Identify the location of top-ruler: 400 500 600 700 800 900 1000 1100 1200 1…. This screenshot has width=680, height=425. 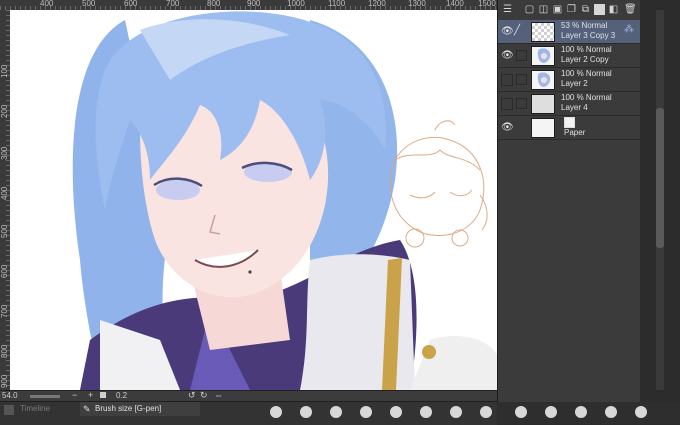
(248, 5).